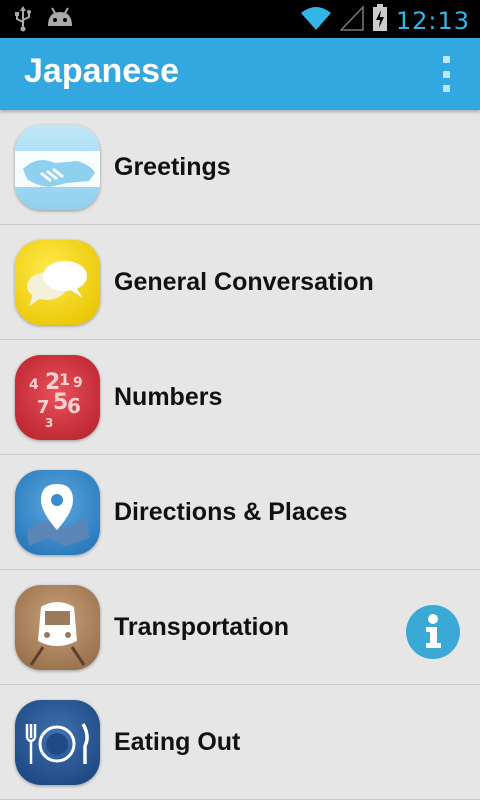 Image resolution: width=480 pixels, height=800 pixels. Describe the element at coordinates (49, 423) in the screenshot. I see `svg-text: 3` at that location.